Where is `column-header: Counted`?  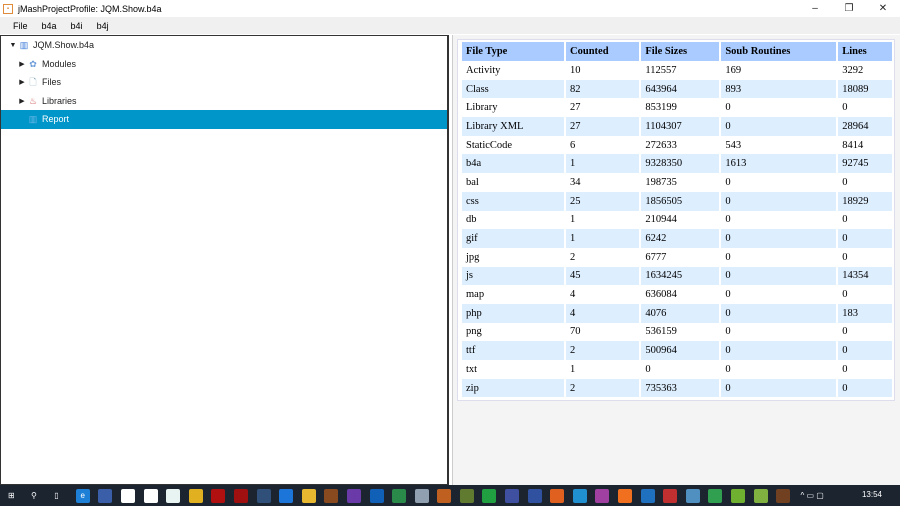
column-header: Counted is located at coordinates (603, 51).